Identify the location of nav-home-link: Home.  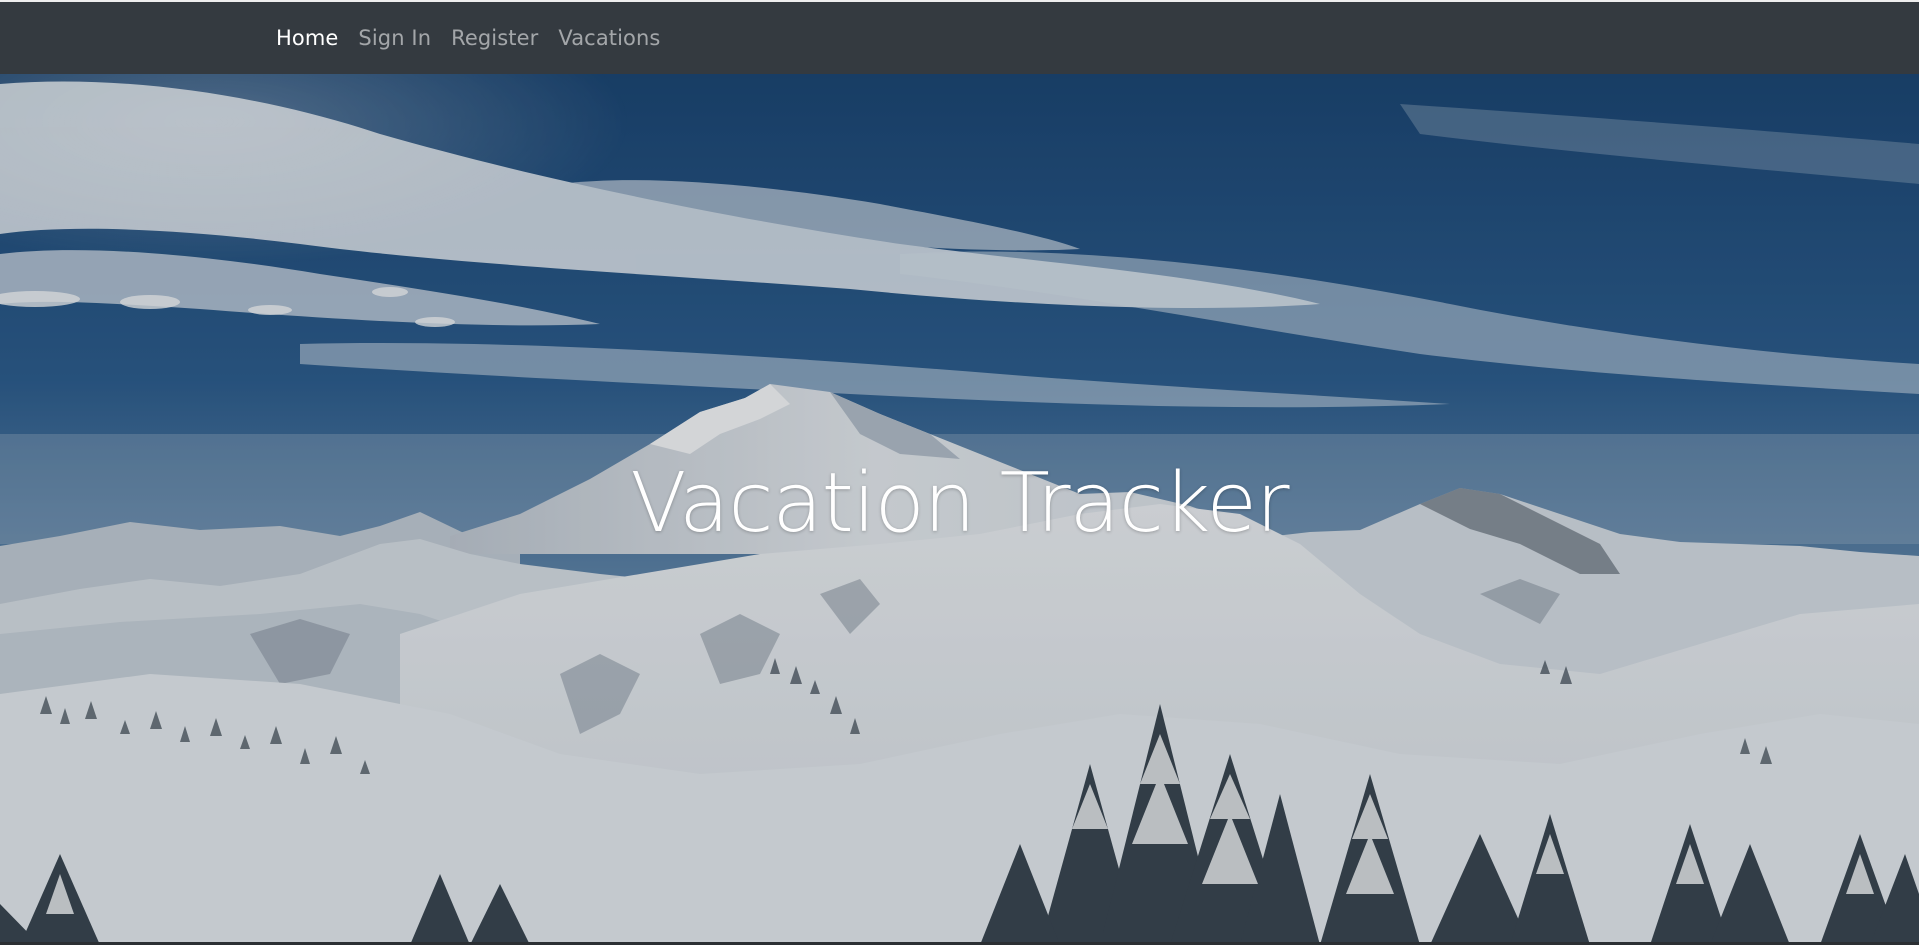
(307, 38).